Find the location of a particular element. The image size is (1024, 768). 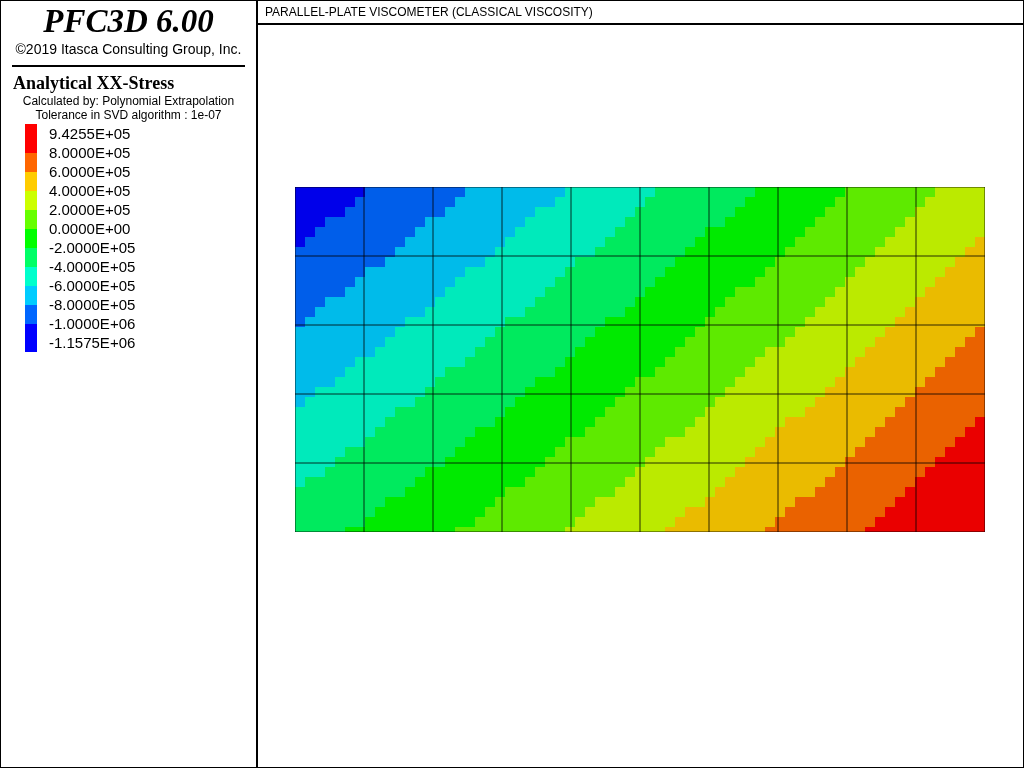

legend-label: 9.4255E+05 is located at coordinates (90, 133).